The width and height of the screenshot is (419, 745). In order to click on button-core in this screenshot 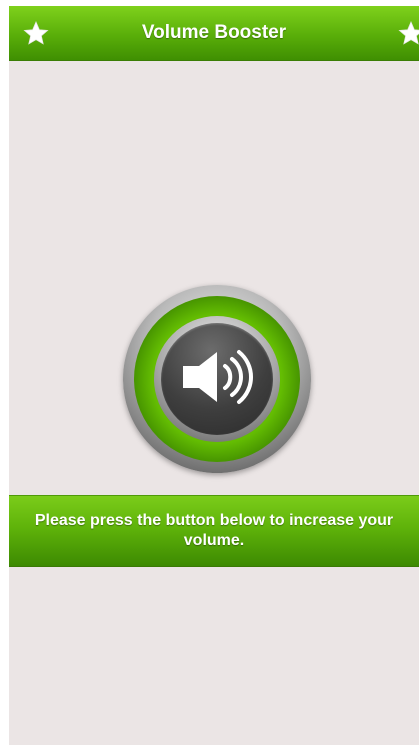, I will do `click(217, 379)`.